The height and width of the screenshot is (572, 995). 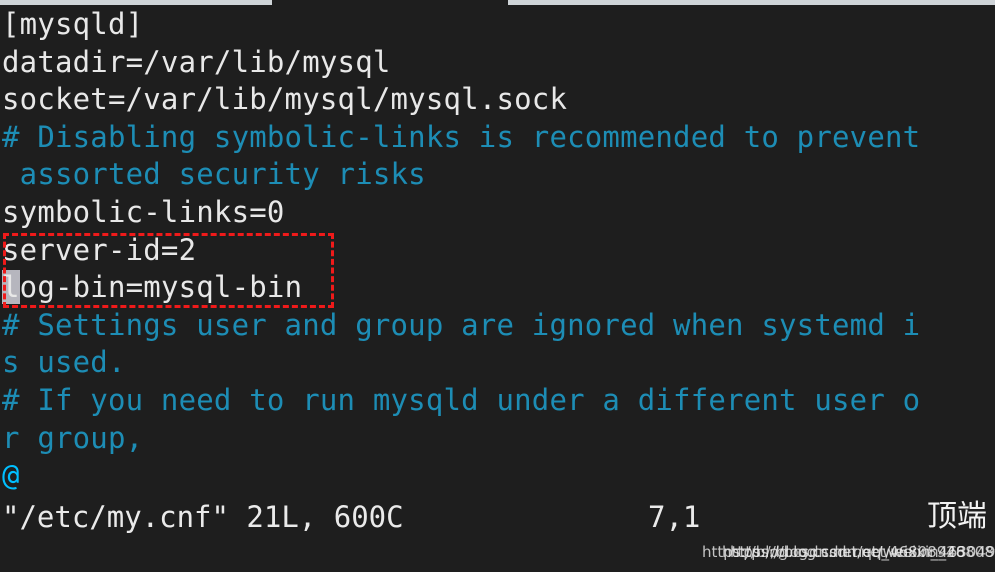 What do you see at coordinates (674, 517) in the screenshot?
I see `status-cursor-position: 7,1` at bounding box center [674, 517].